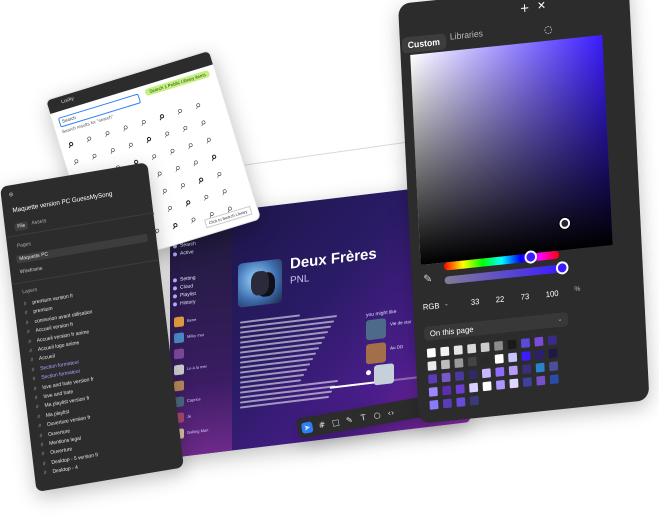  I want to click on plus-icon: +, so click(524, 7).